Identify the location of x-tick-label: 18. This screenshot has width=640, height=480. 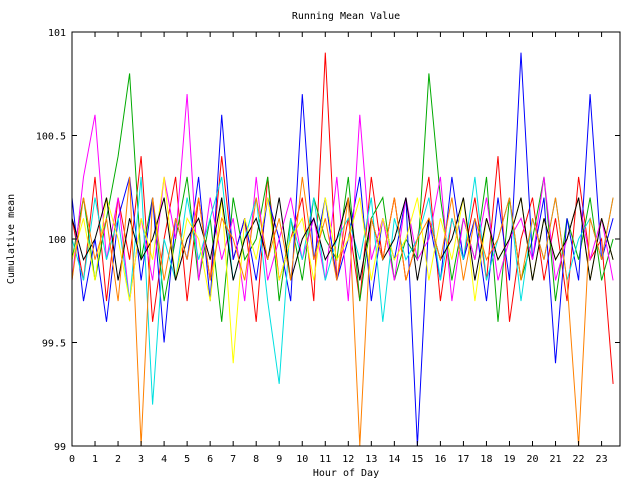
(486, 459).